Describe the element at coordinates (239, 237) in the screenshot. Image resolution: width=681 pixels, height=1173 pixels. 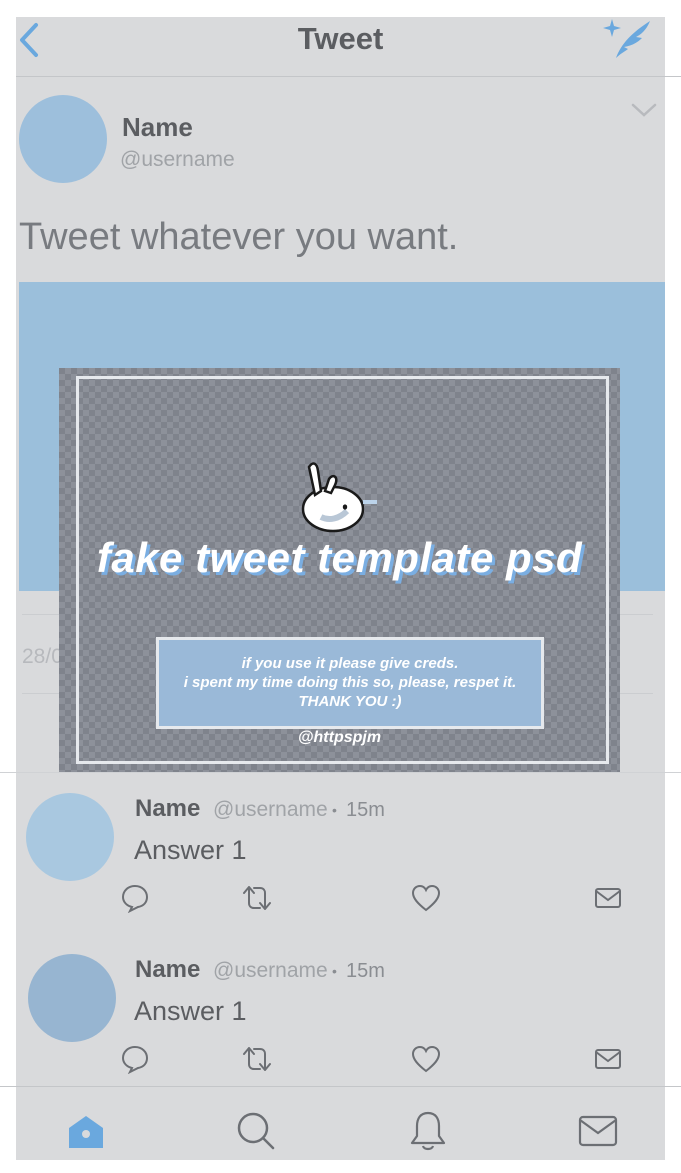
I see `tweet-text: Tweet whatever you want.` at that location.